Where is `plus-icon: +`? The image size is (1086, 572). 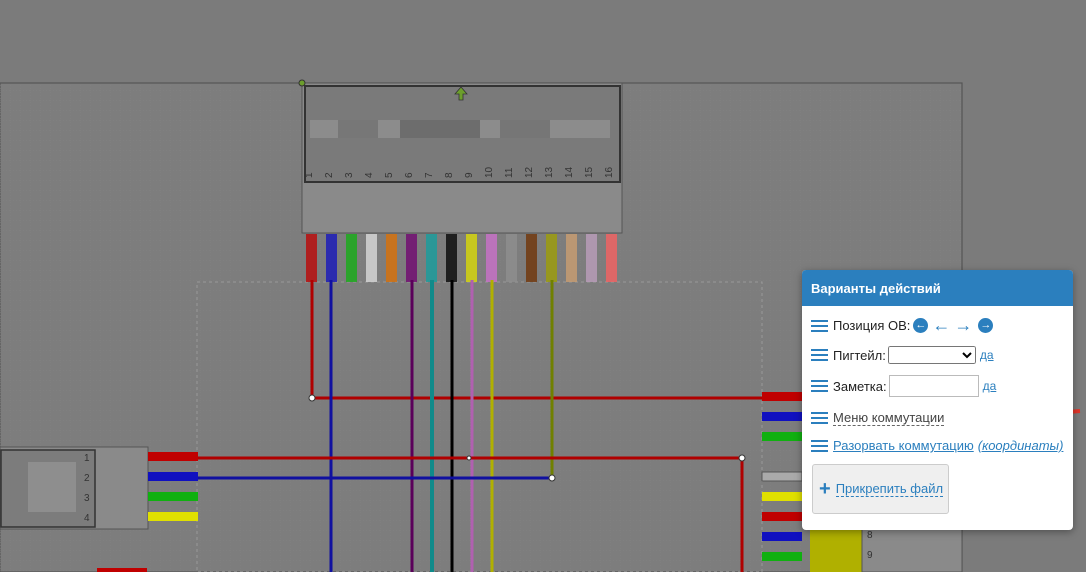
plus-icon: + is located at coordinates (825, 489).